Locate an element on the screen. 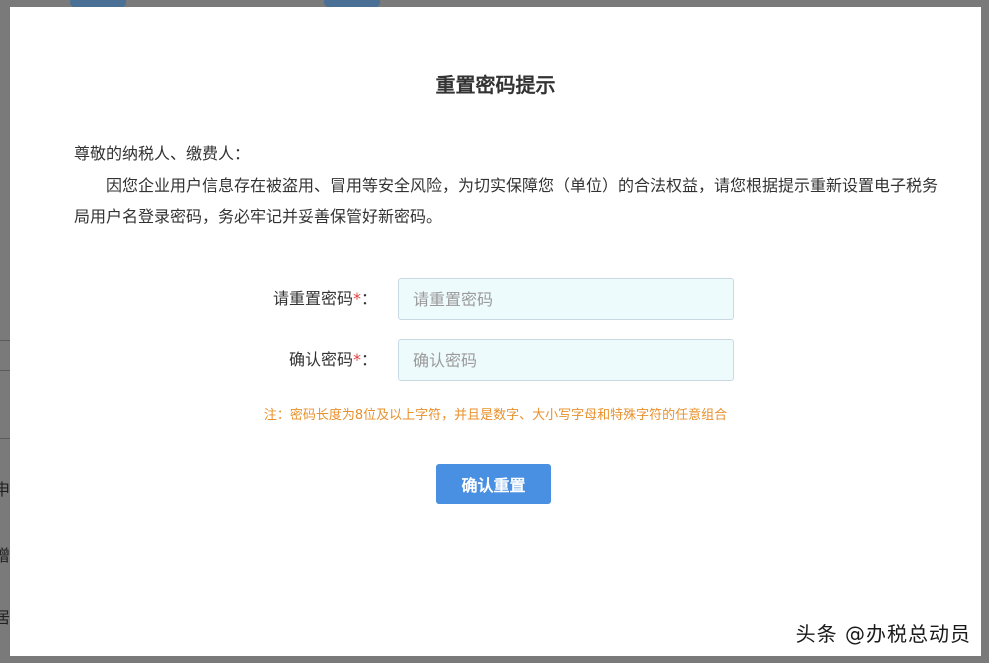  watermark: 头条 @办税总动员 is located at coordinates (883, 634).